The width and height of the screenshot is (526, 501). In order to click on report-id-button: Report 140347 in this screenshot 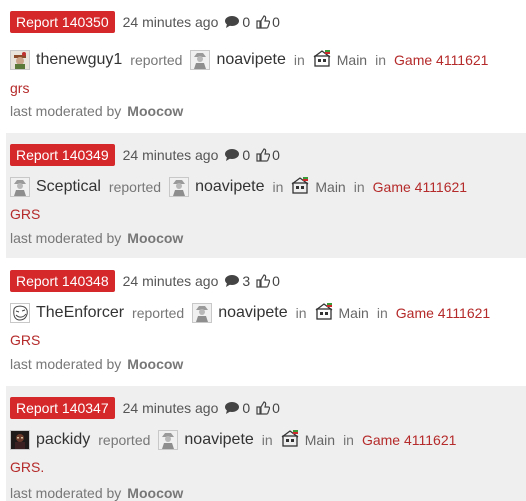, I will do `click(62, 408)`.